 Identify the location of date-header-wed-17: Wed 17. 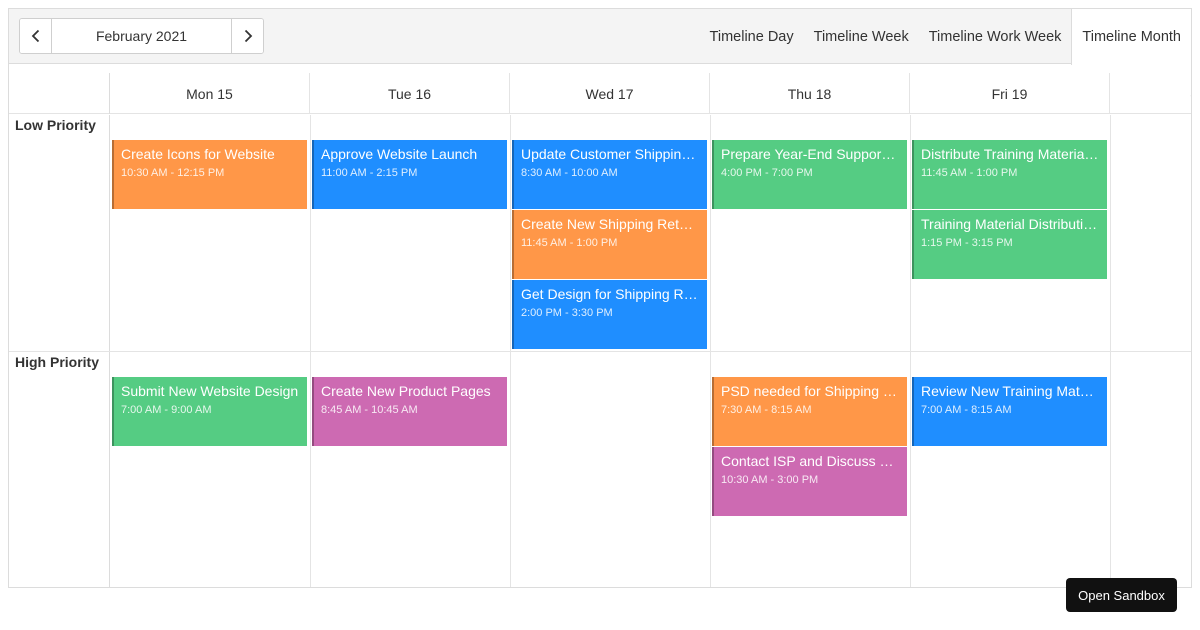
(610, 93).